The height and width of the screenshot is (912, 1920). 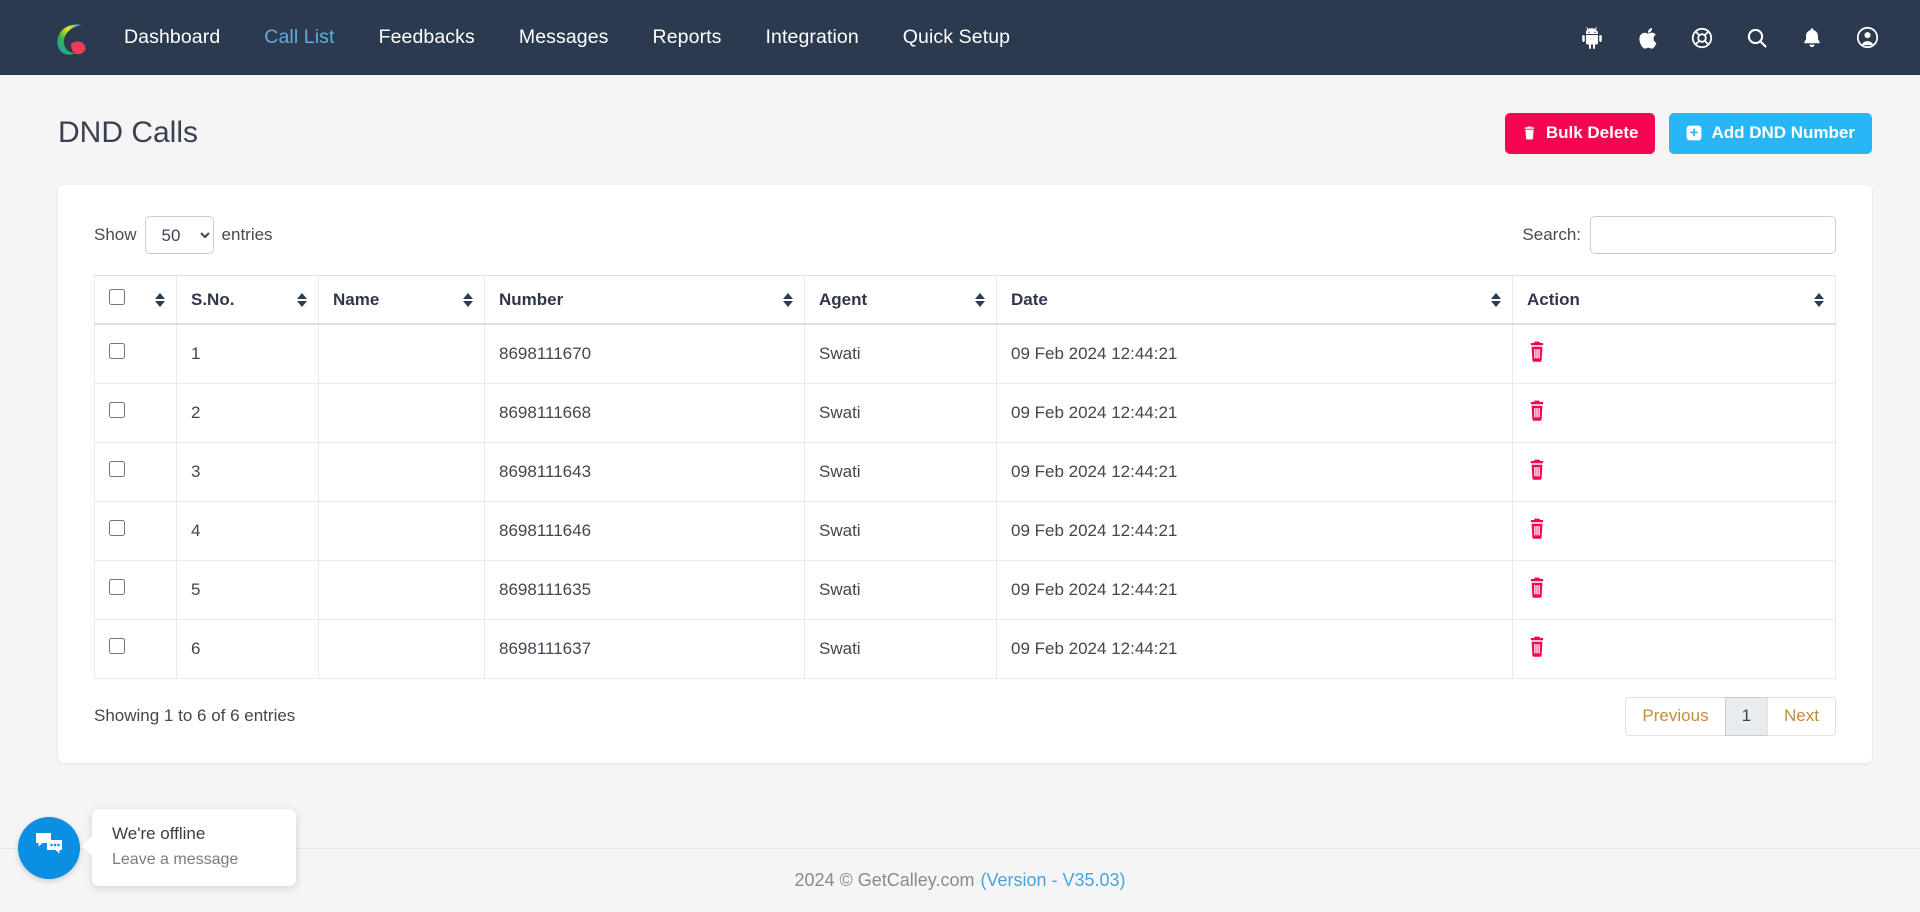 I want to click on column-header-name: Name, so click(x=401, y=300).